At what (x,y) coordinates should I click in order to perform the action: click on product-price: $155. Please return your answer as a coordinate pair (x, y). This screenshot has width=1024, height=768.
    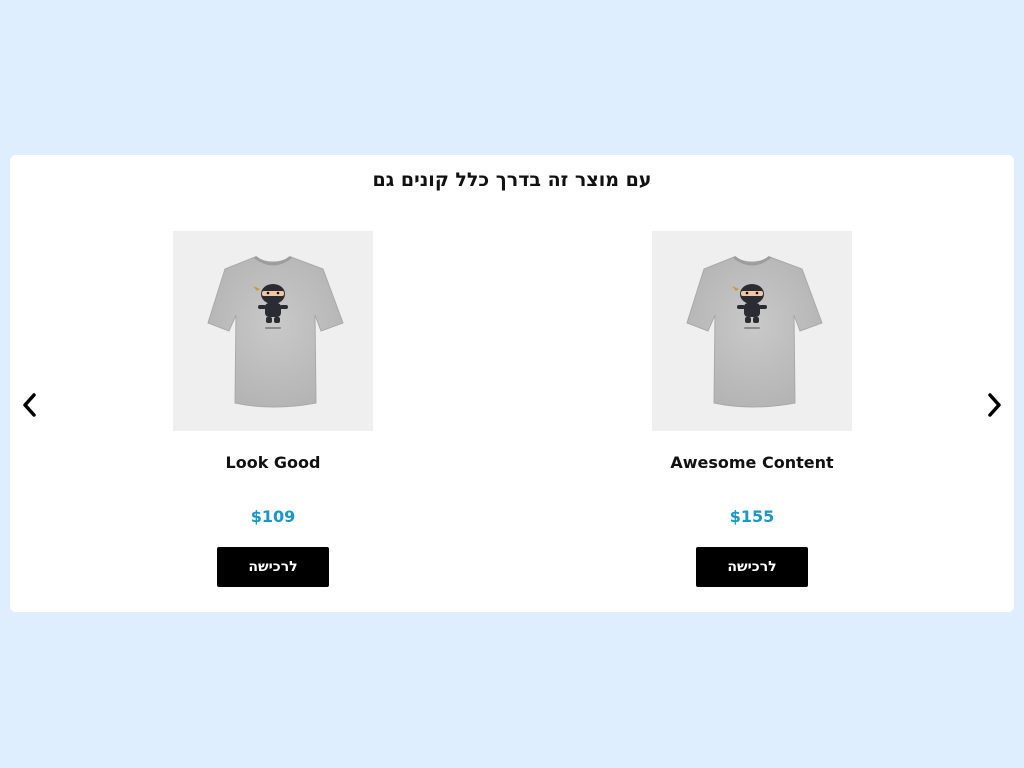
    Looking at the image, I should click on (752, 516).